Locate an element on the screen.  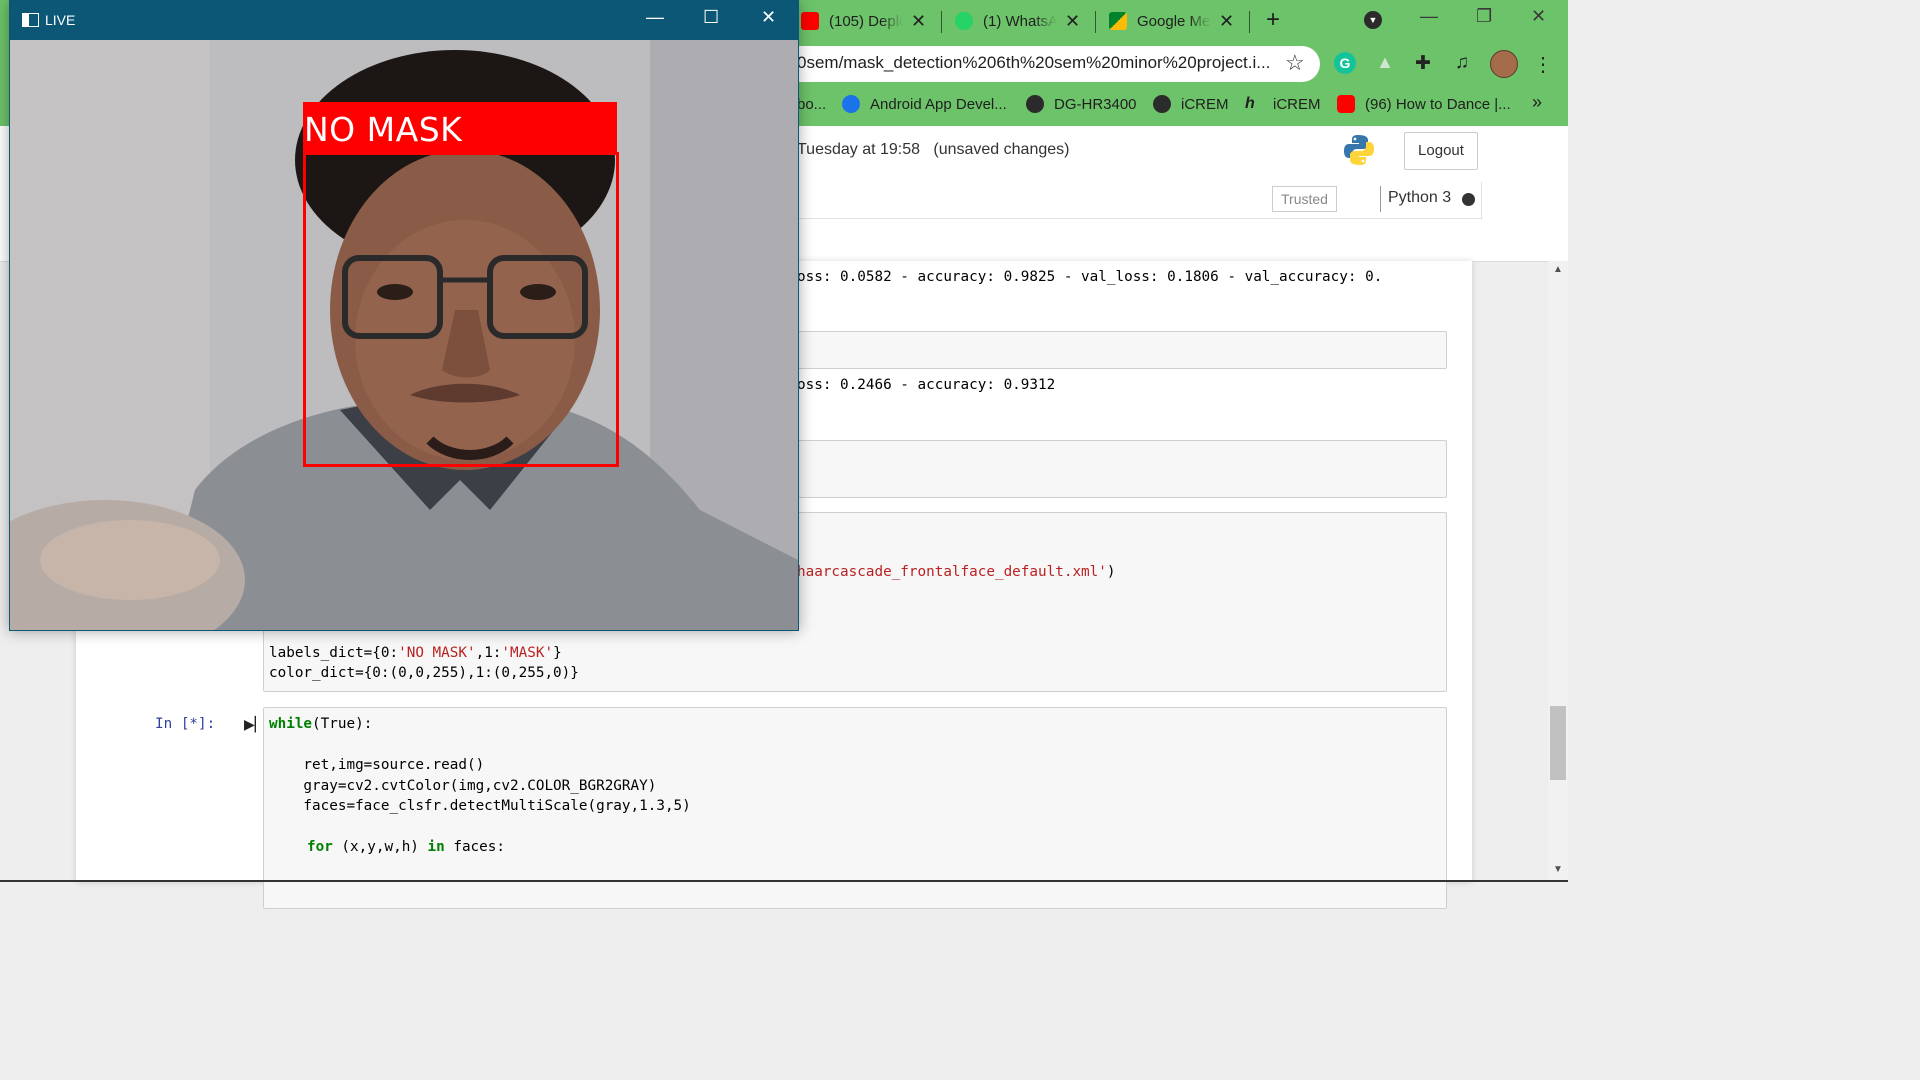
color-dict-line: color_dict={0:(0,0,255),1:(0,255,0)} is located at coordinates (424, 673).